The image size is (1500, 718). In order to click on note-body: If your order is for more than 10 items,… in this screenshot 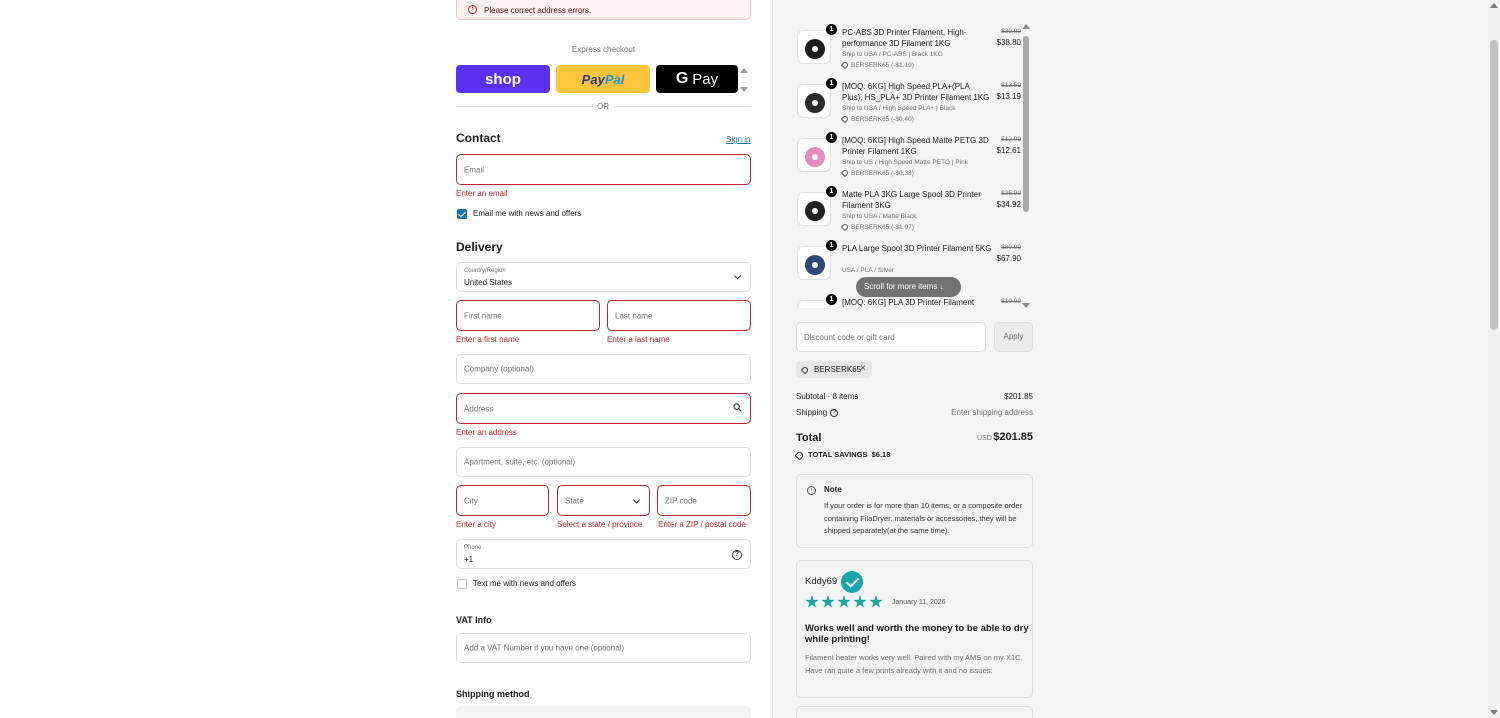, I will do `click(923, 518)`.